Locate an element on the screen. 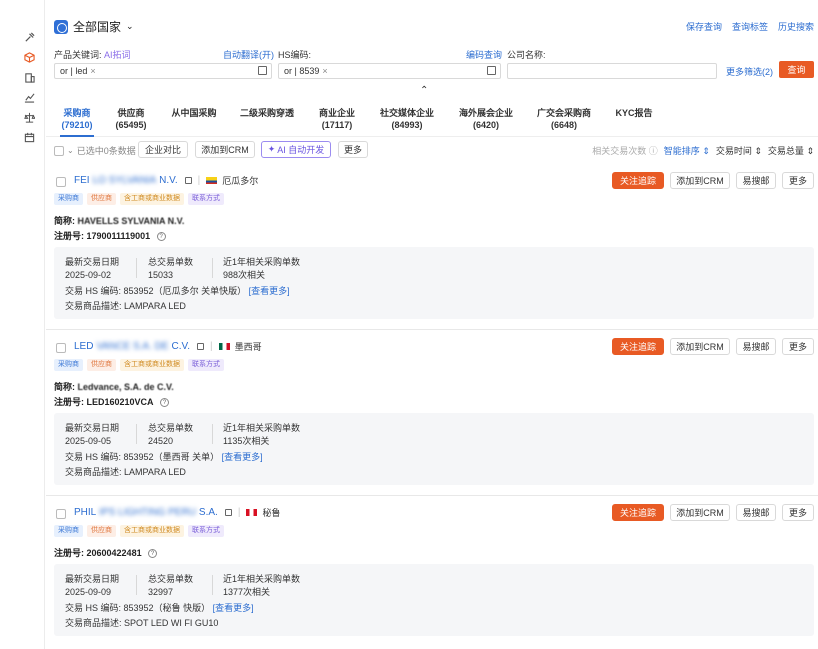 The image size is (818, 649). total-orders-stat: 总交易单数 32997 is located at coordinates (170, 586).